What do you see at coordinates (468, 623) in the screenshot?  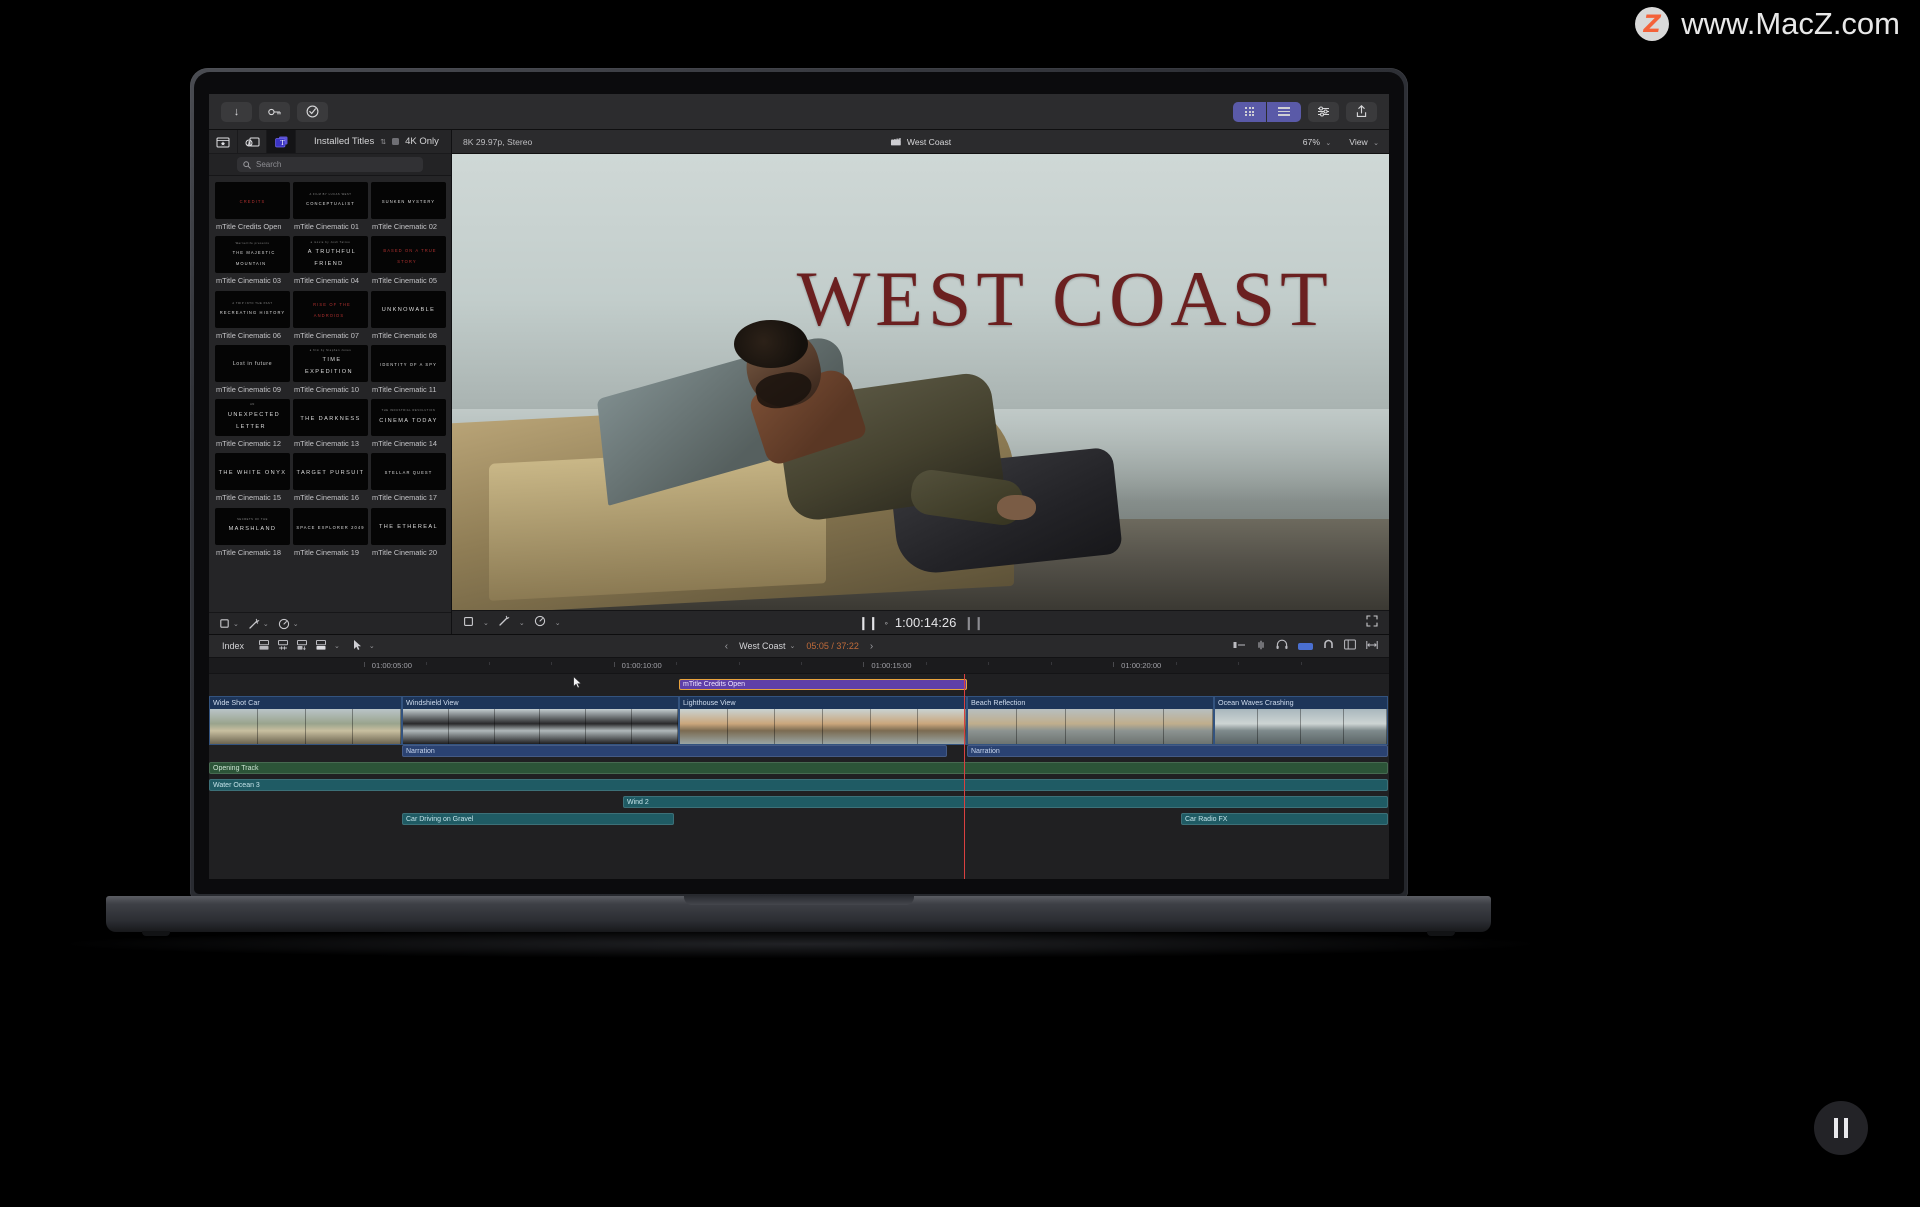 I see `transform-tool-button` at bounding box center [468, 623].